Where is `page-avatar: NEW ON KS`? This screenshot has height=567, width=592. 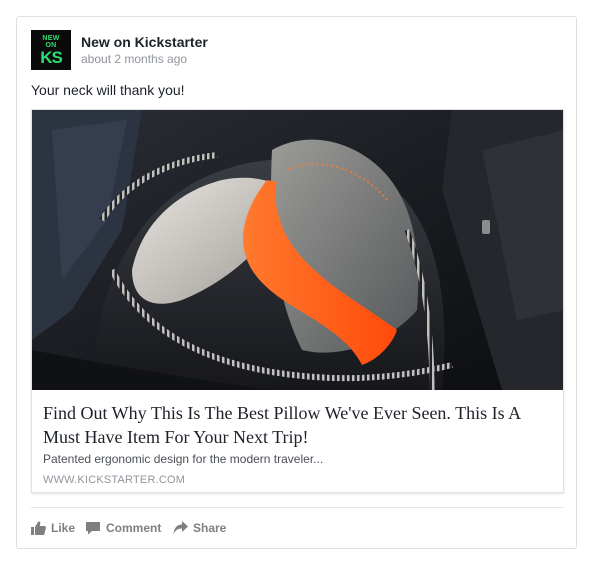
page-avatar: NEW ON KS is located at coordinates (51, 50).